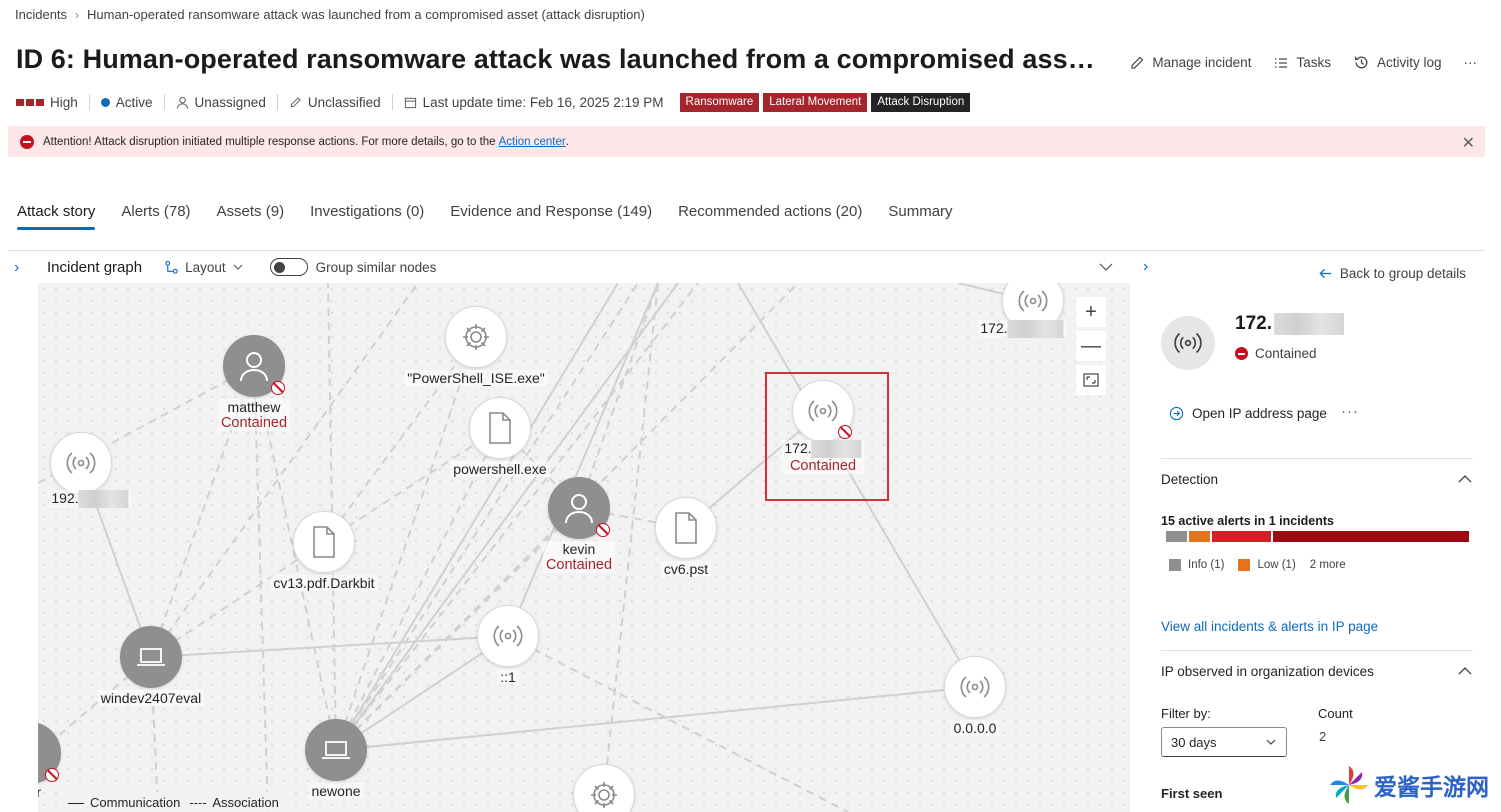  What do you see at coordinates (56, 216) in the screenshot?
I see `tab-attack-story: Attack story` at bounding box center [56, 216].